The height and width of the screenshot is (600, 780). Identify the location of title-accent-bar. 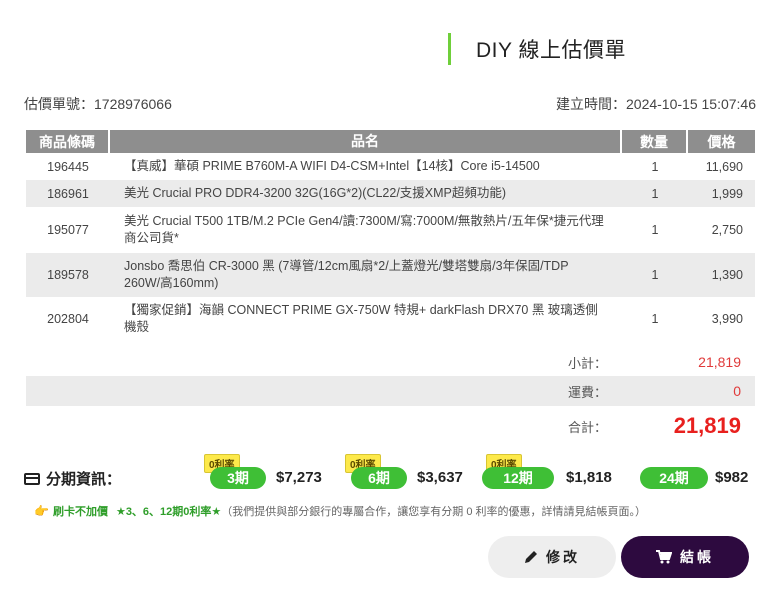
(449, 49).